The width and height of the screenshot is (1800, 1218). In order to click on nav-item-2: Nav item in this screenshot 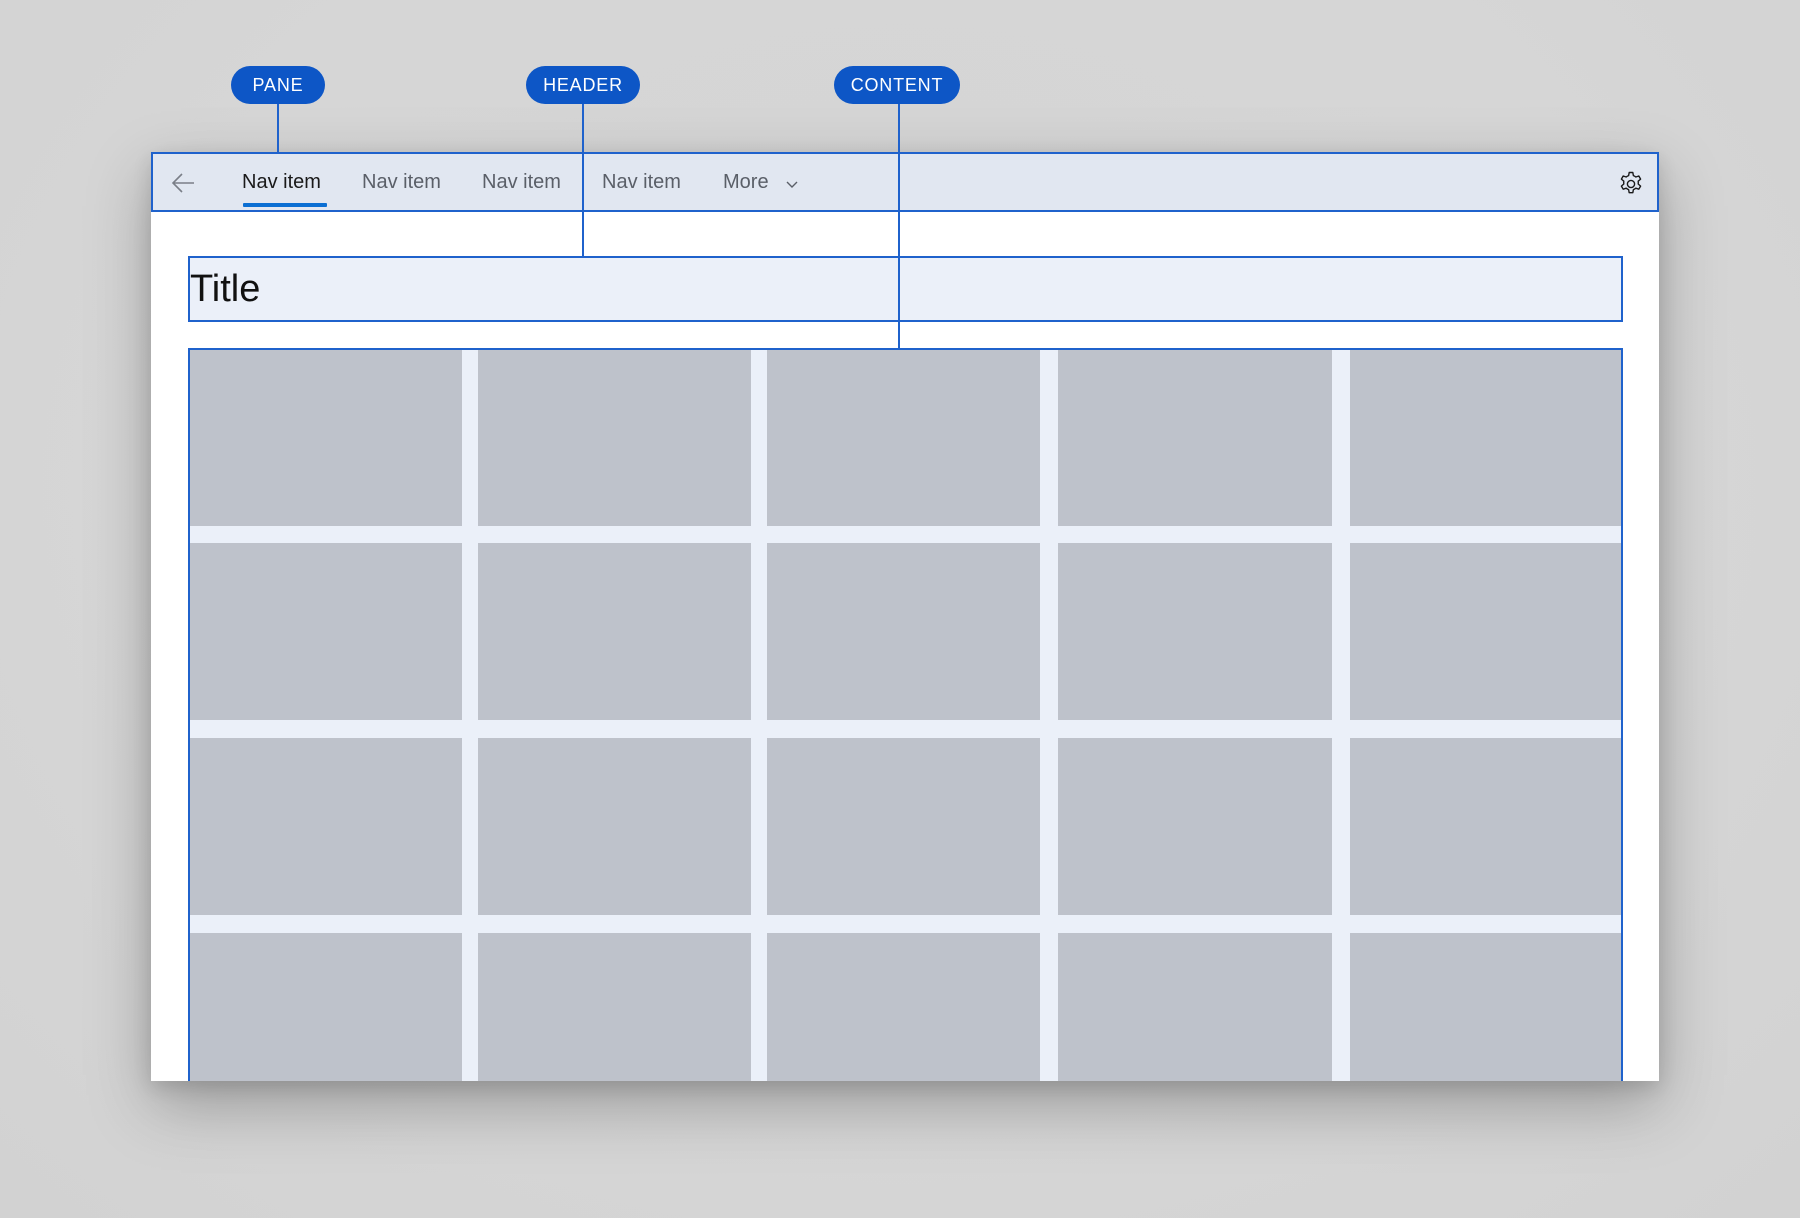, I will do `click(401, 182)`.